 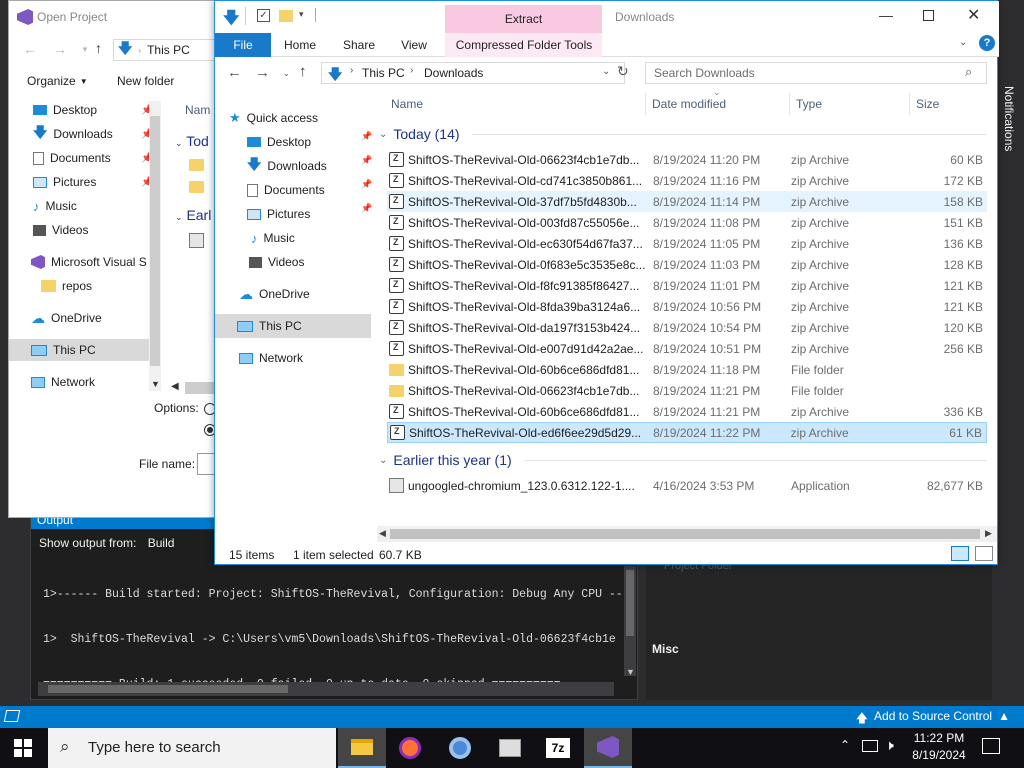 I want to click on column-header-name: Name, so click(x=407, y=104).